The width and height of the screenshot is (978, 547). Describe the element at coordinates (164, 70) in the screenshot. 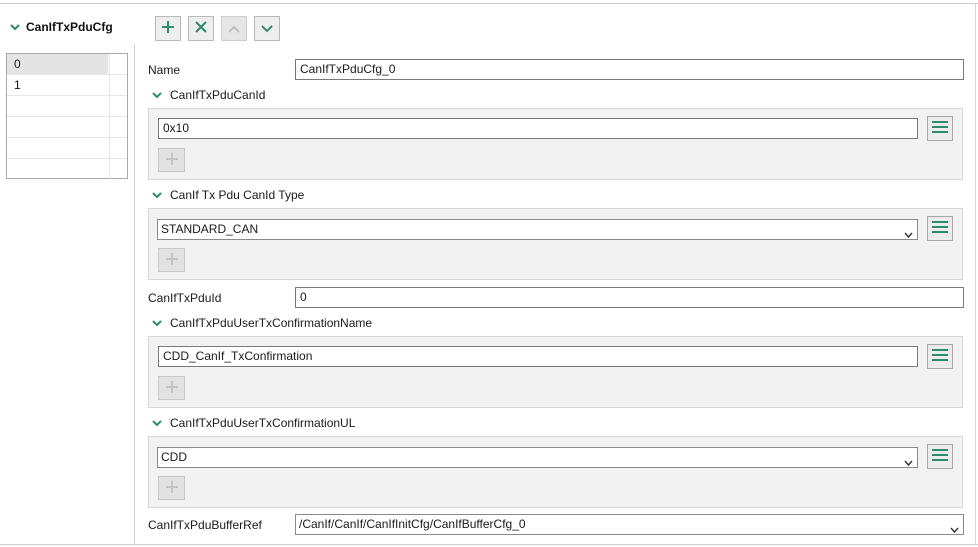

I see `name-label: Name` at that location.